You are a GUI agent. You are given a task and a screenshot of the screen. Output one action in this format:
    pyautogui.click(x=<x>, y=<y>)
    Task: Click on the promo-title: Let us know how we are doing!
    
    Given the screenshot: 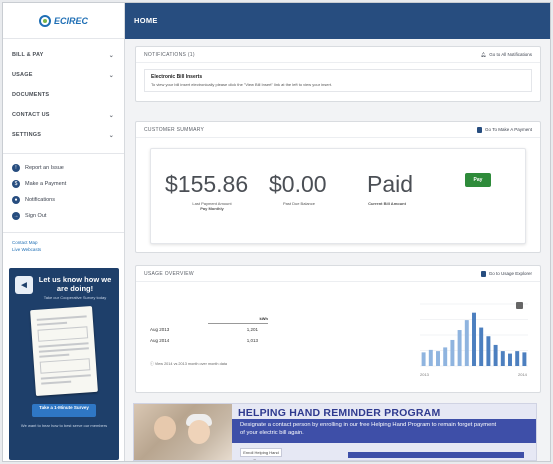 What is the action you would take?
    pyautogui.click(x=75, y=284)
    